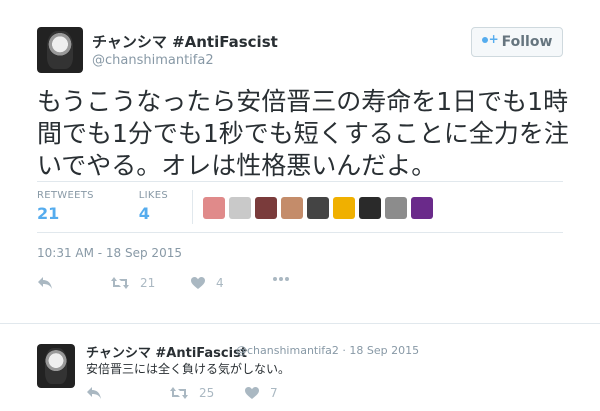 Image resolution: width=600 pixels, height=411 pixels. I want to click on reply-text: 安倍晋三には全く負ける気がしない。, so click(188, 369).